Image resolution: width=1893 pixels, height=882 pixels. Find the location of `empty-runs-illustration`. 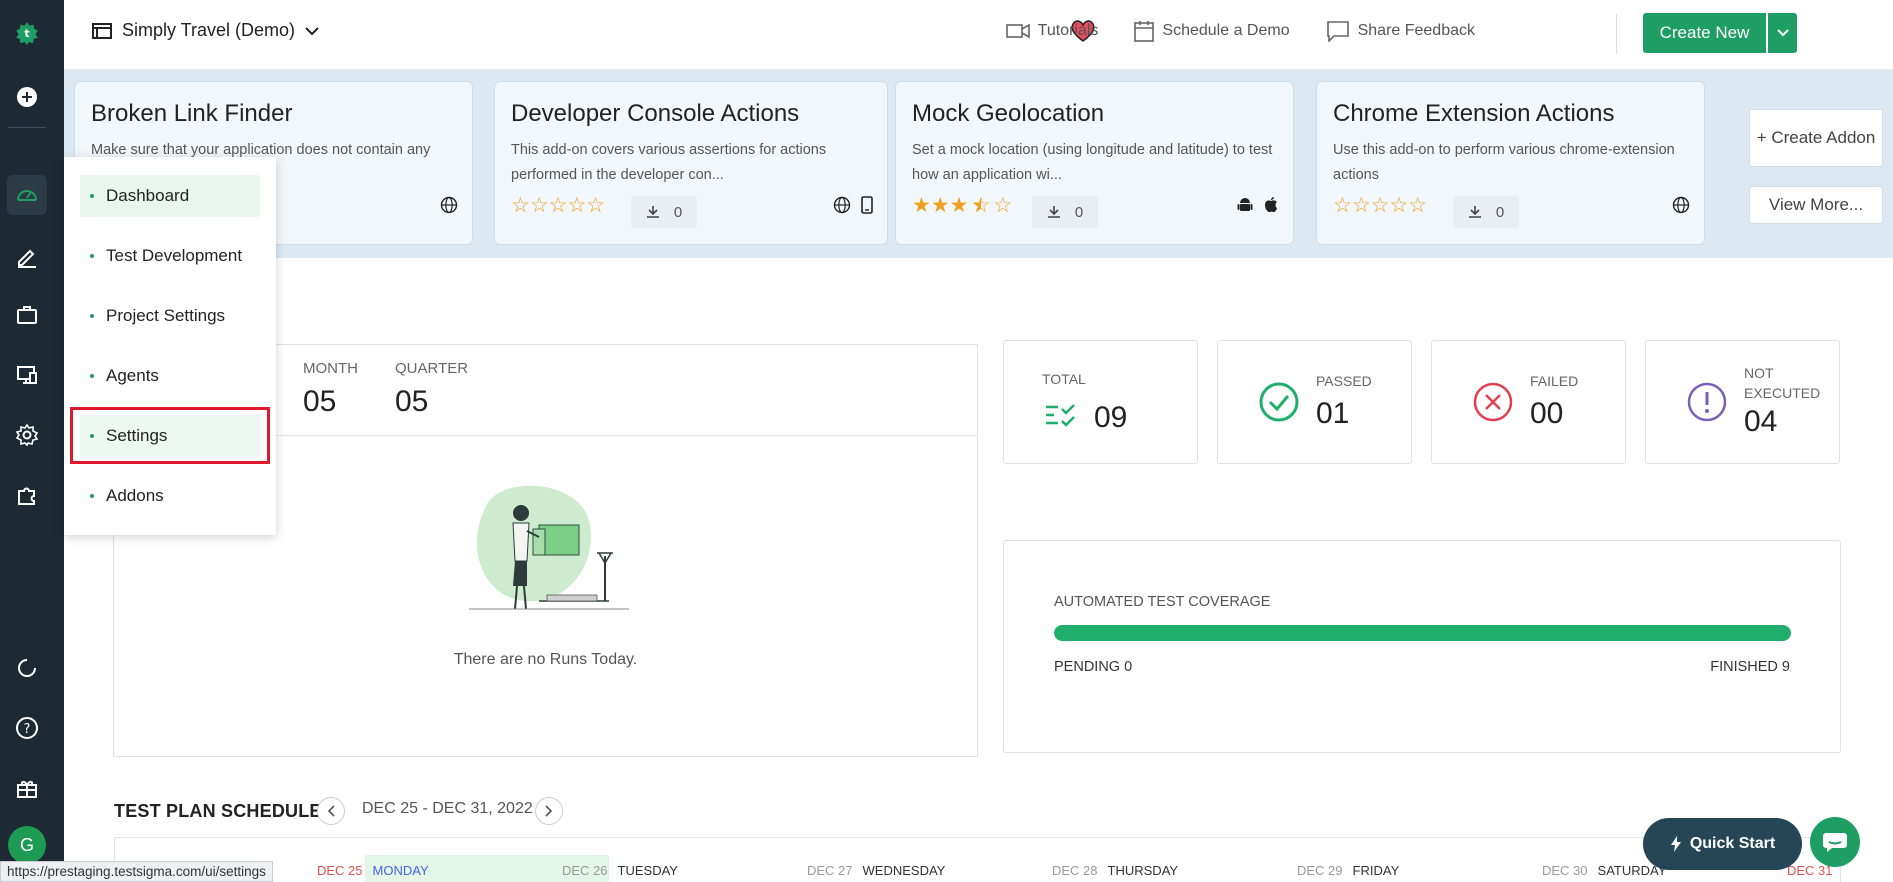

empty-runs-illustration is located at coordinates (549, 547).